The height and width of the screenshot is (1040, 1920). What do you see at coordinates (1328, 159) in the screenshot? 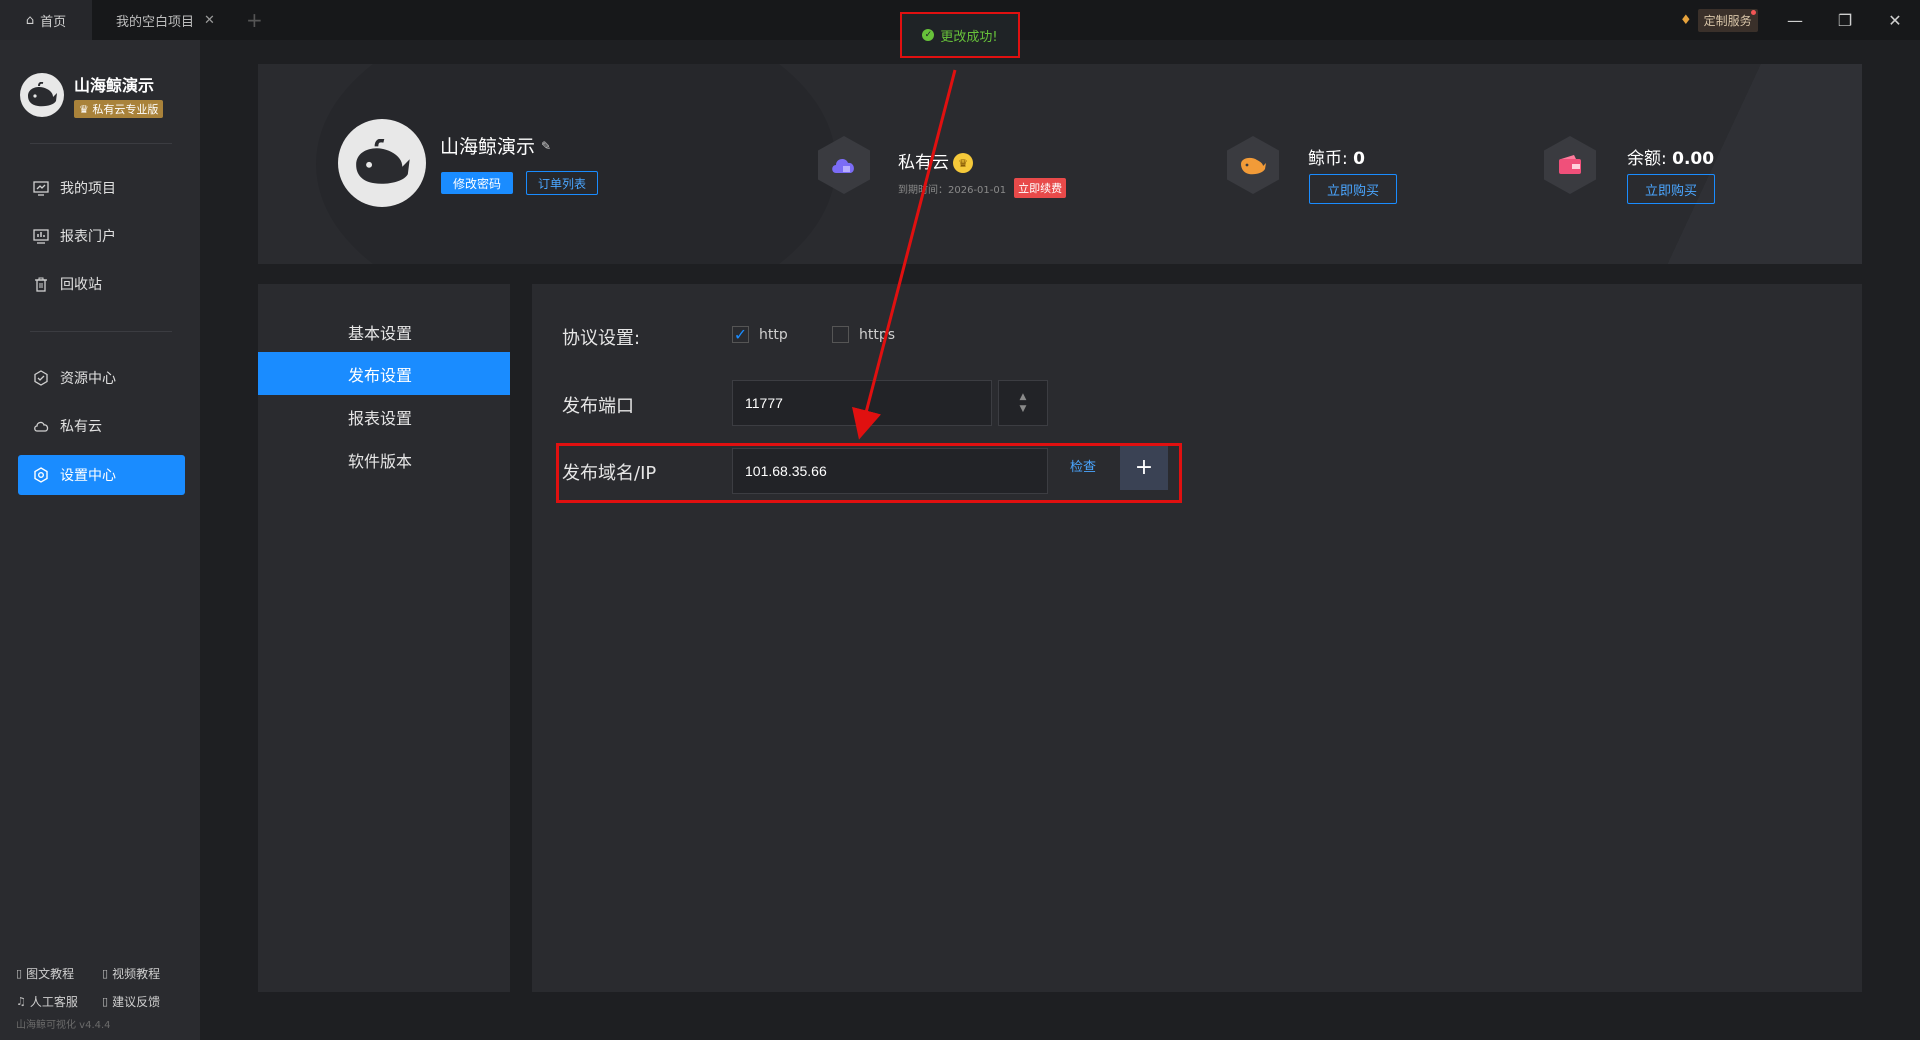
I see `coins-label: 鲸币:` at bounding box center [1328, 159].